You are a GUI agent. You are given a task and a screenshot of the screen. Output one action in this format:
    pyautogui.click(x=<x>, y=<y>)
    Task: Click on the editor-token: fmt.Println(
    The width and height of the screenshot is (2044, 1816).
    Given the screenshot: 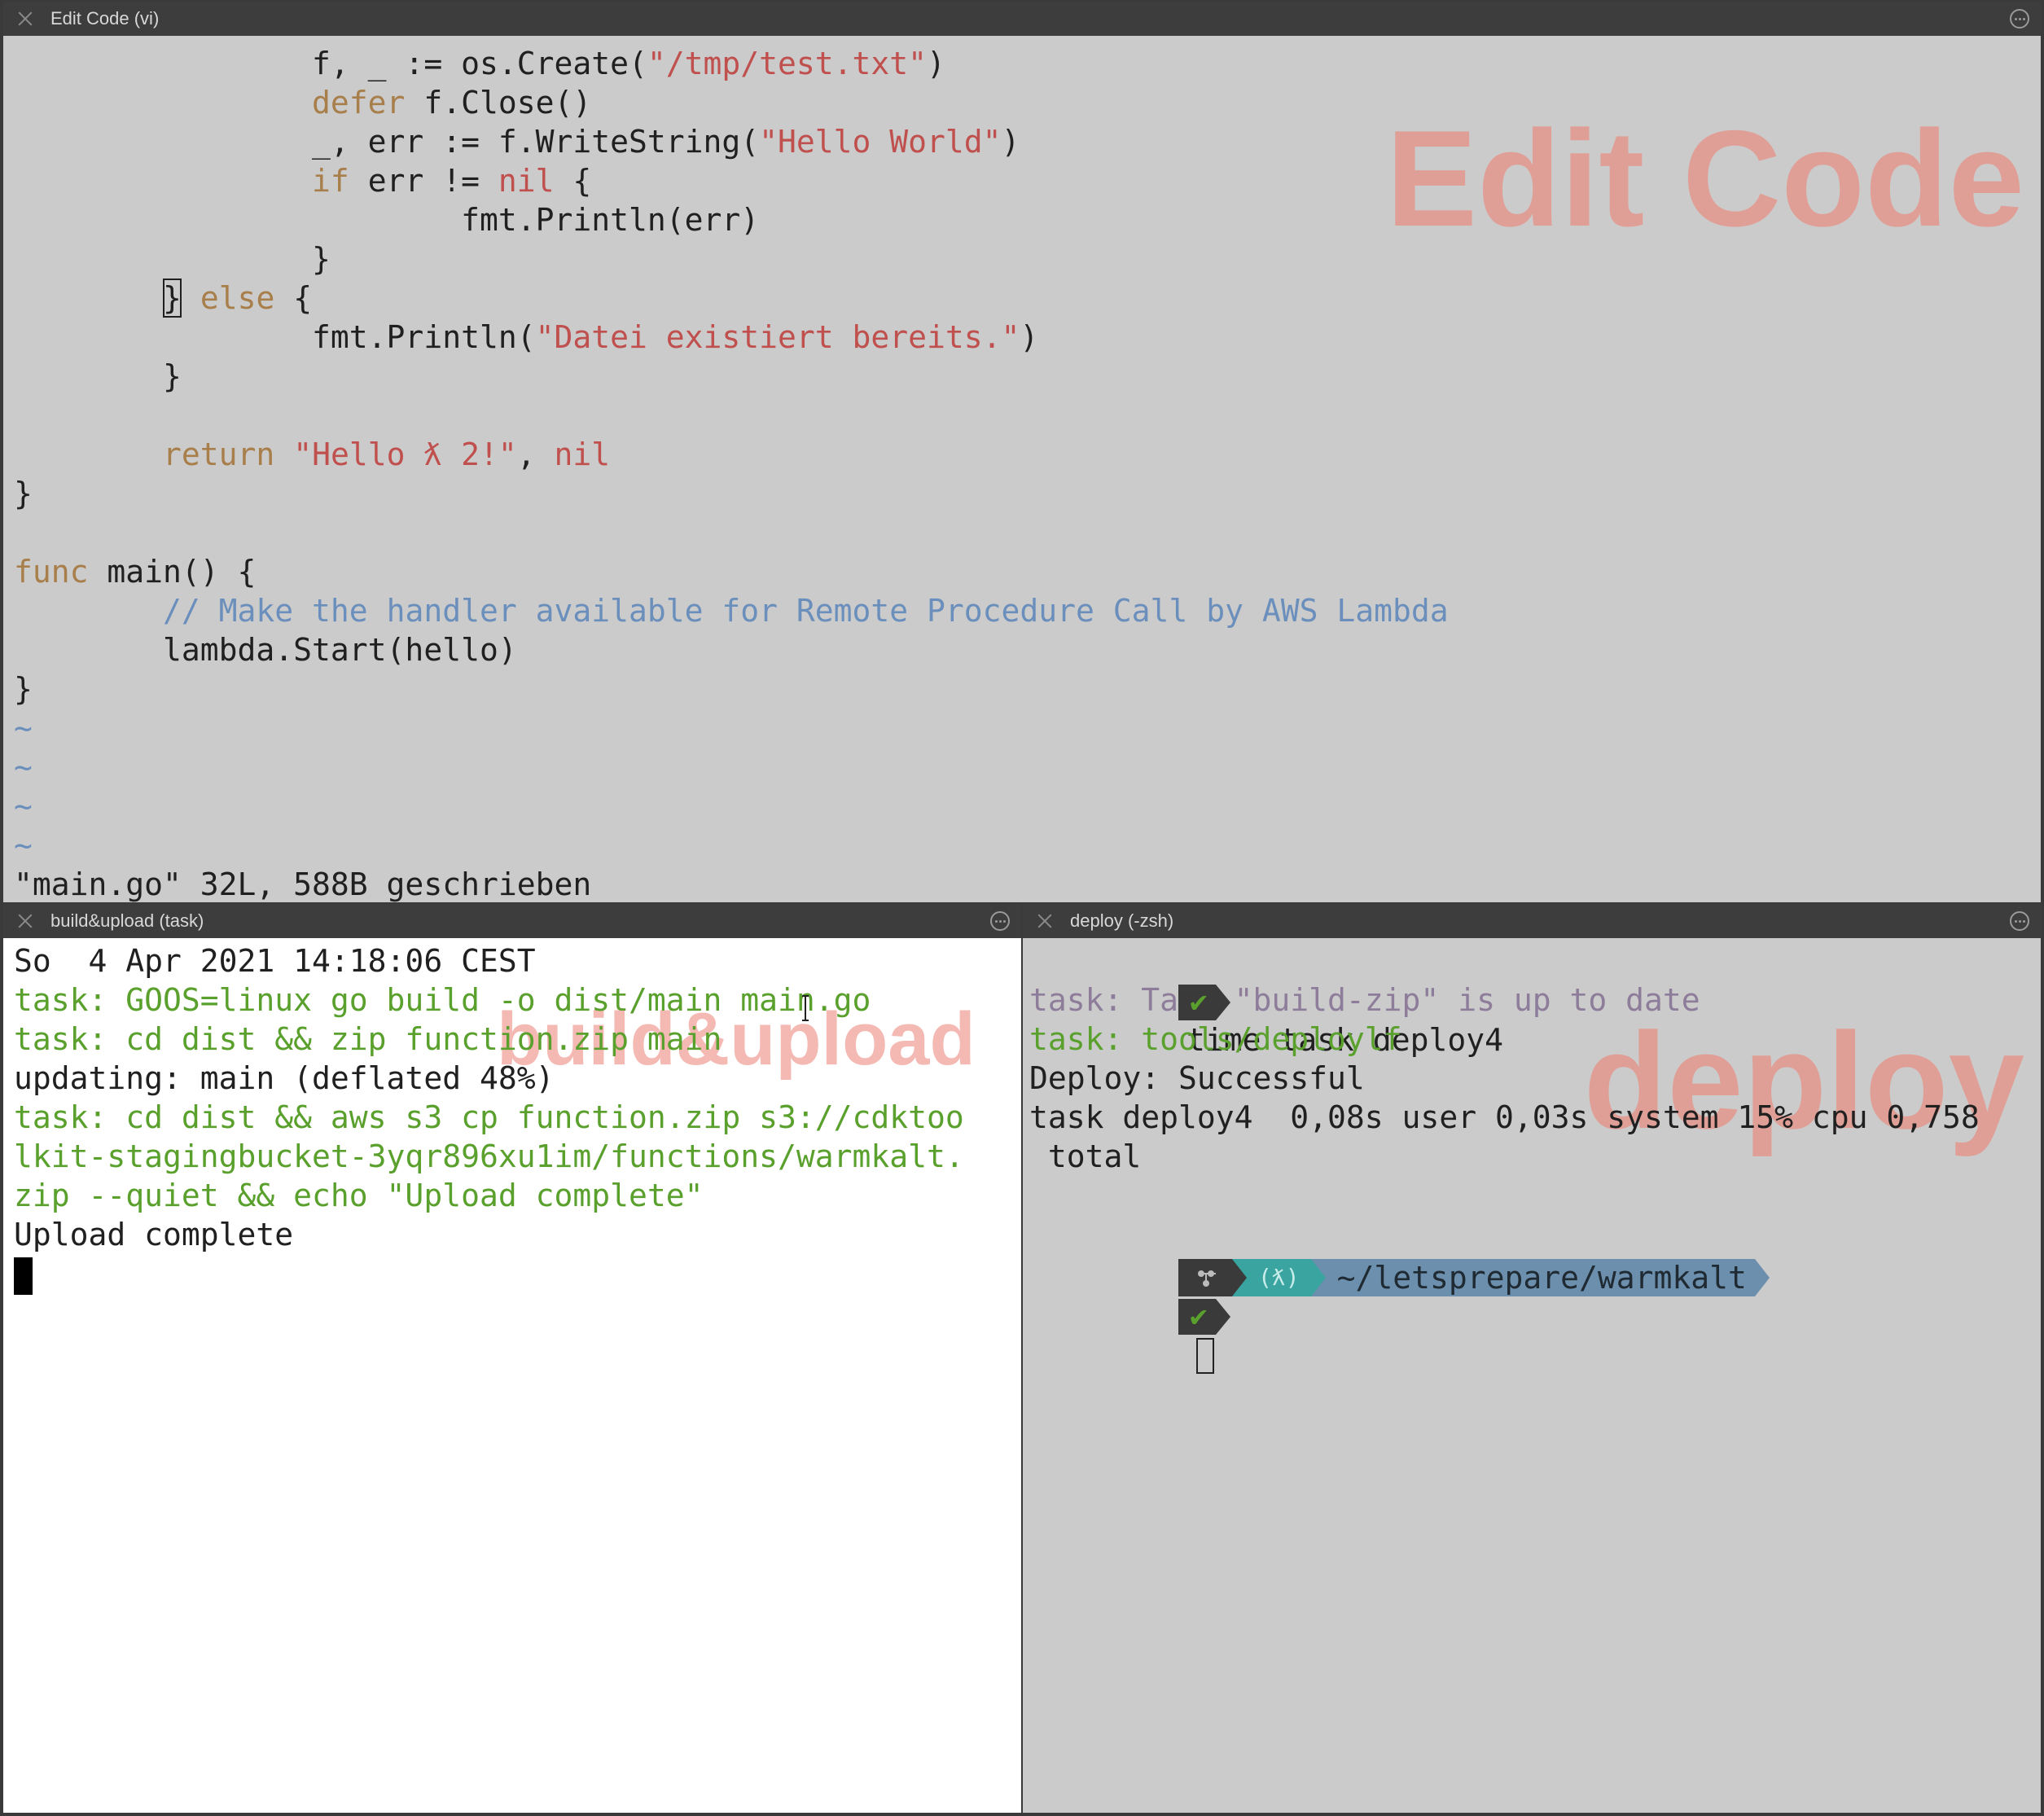 What is the action you would take?
    pyautogui.click(x=275, y=337)
    